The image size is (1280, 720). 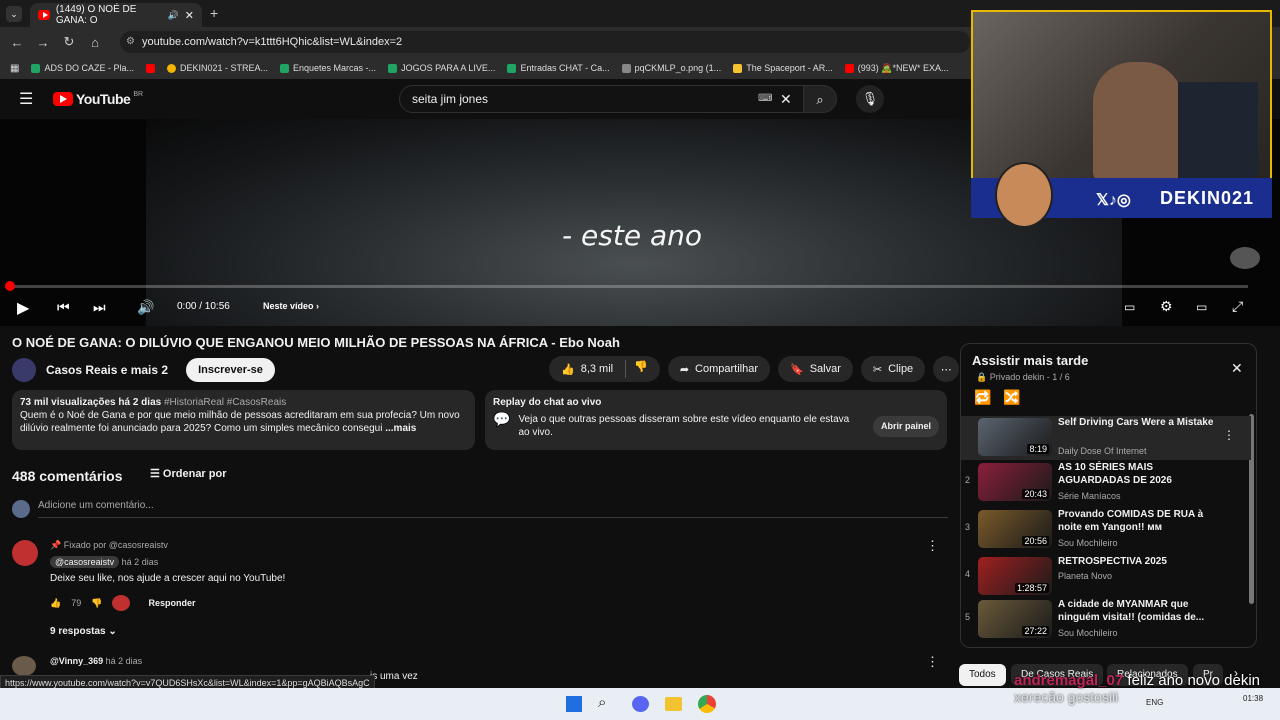 I want to click on reload-icon: ↻, so click(x=69, y=42).